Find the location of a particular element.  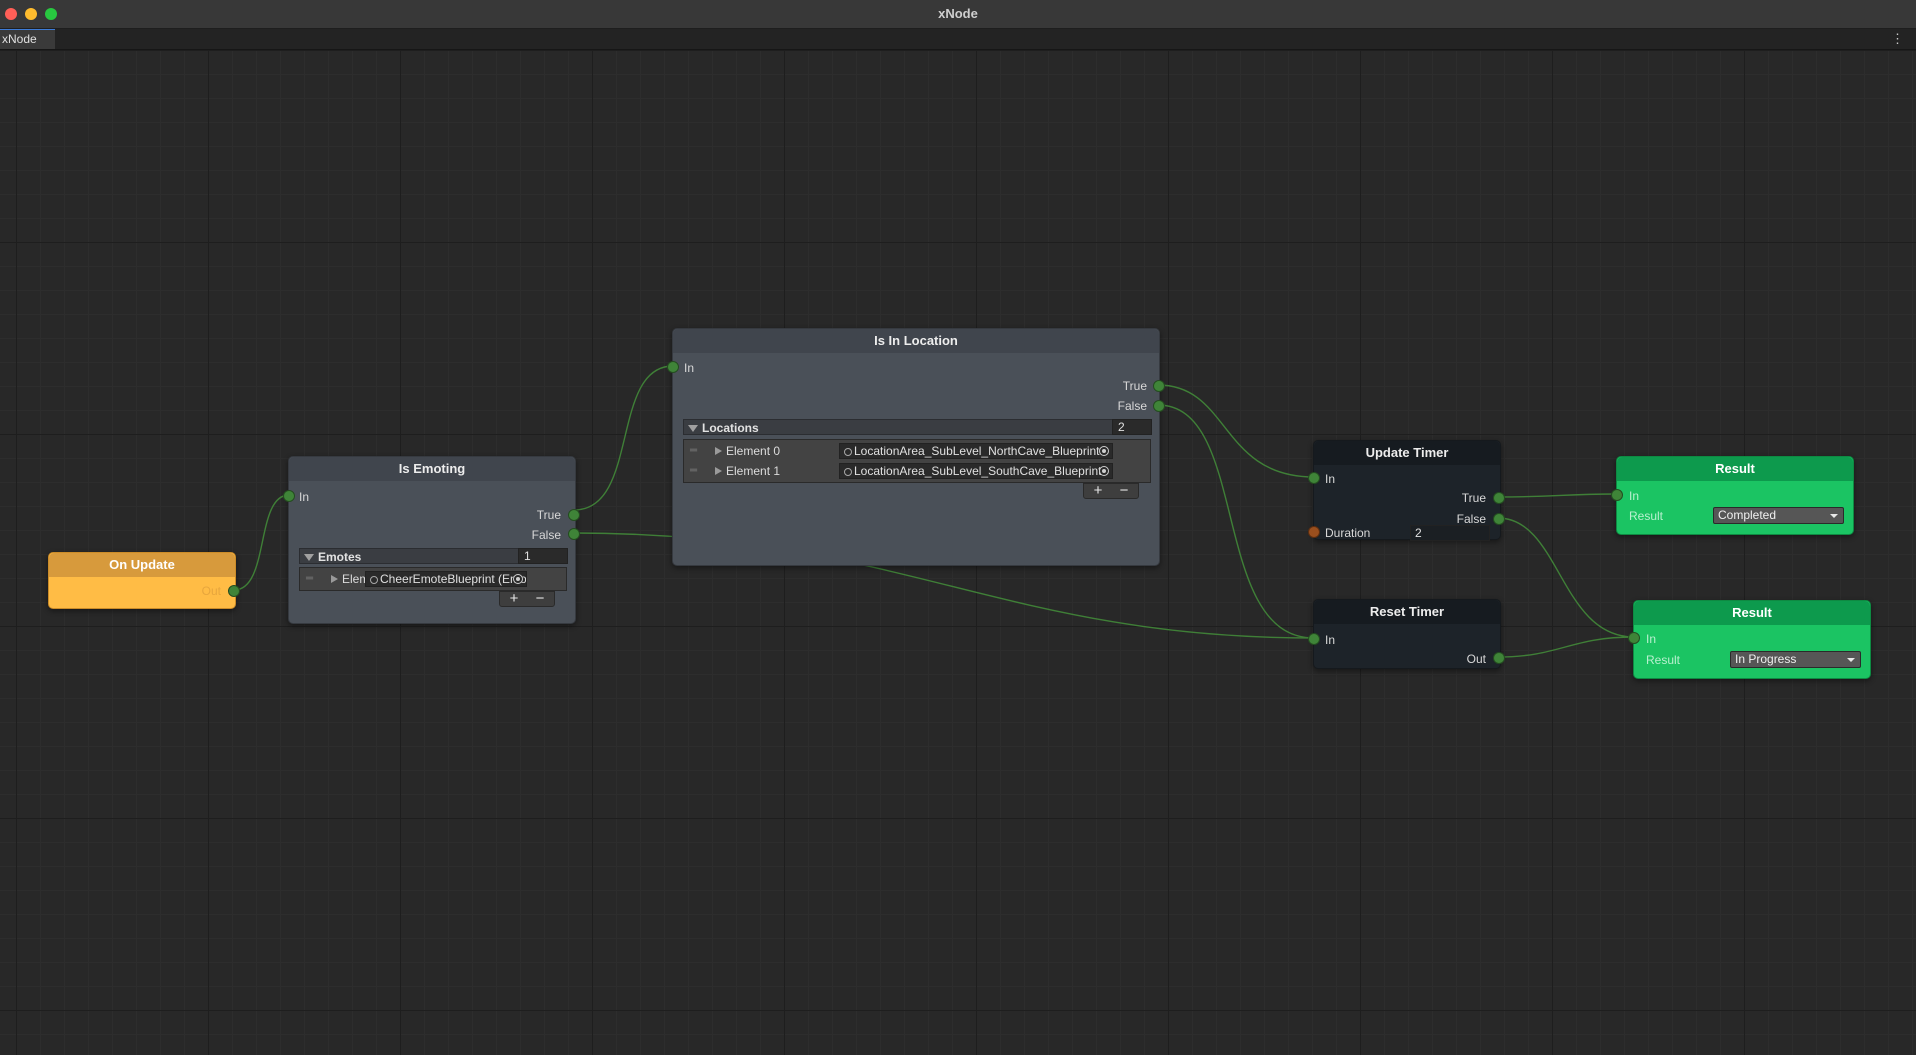

list-add-remove: + − is located at coordinates (1111, 490).